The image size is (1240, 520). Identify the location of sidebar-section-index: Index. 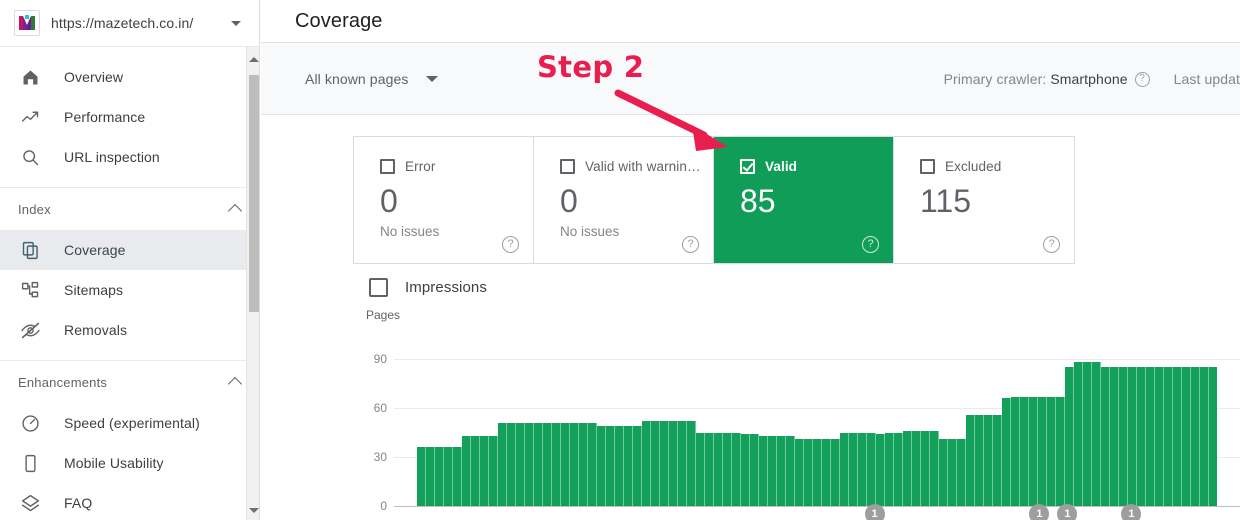
(129, 209).